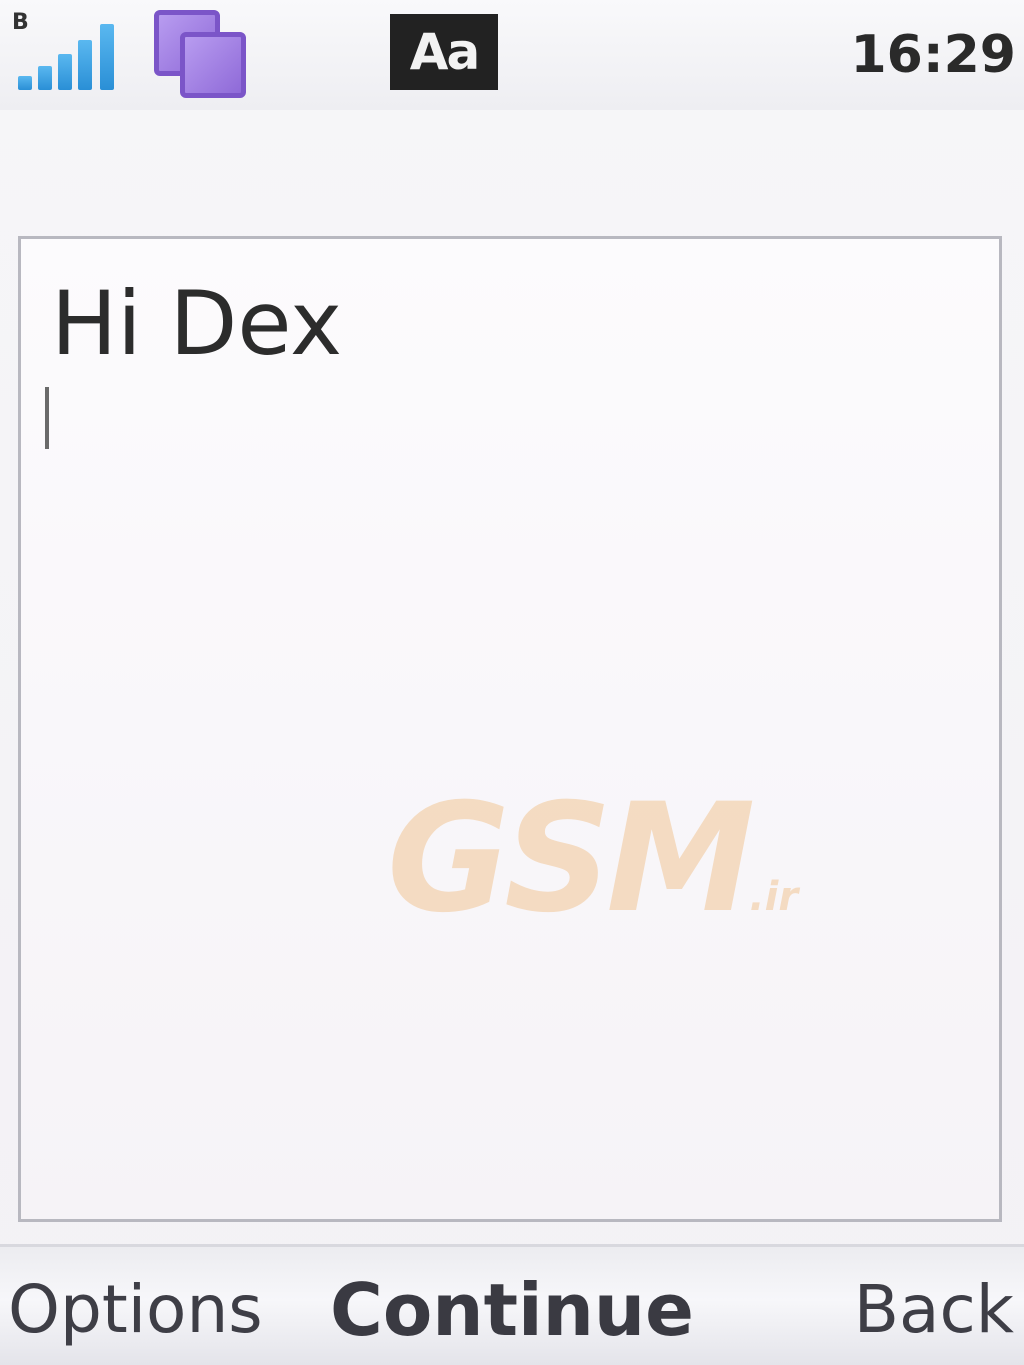 The width and height of the screenshot is (1024, 1365). I want to click on message-text: Hi Dex, so click(197, 323).